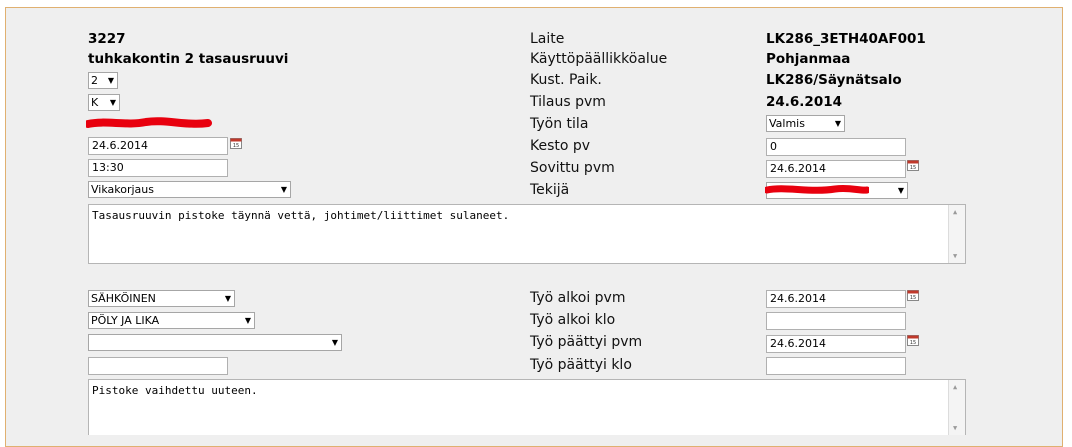 Image resolution: width=1072 pixels, height=447 pixels. What do you see at coordinates (107, 39) in the screenshot?
I see `order-number: 3227` at bounding box center [107, 39].